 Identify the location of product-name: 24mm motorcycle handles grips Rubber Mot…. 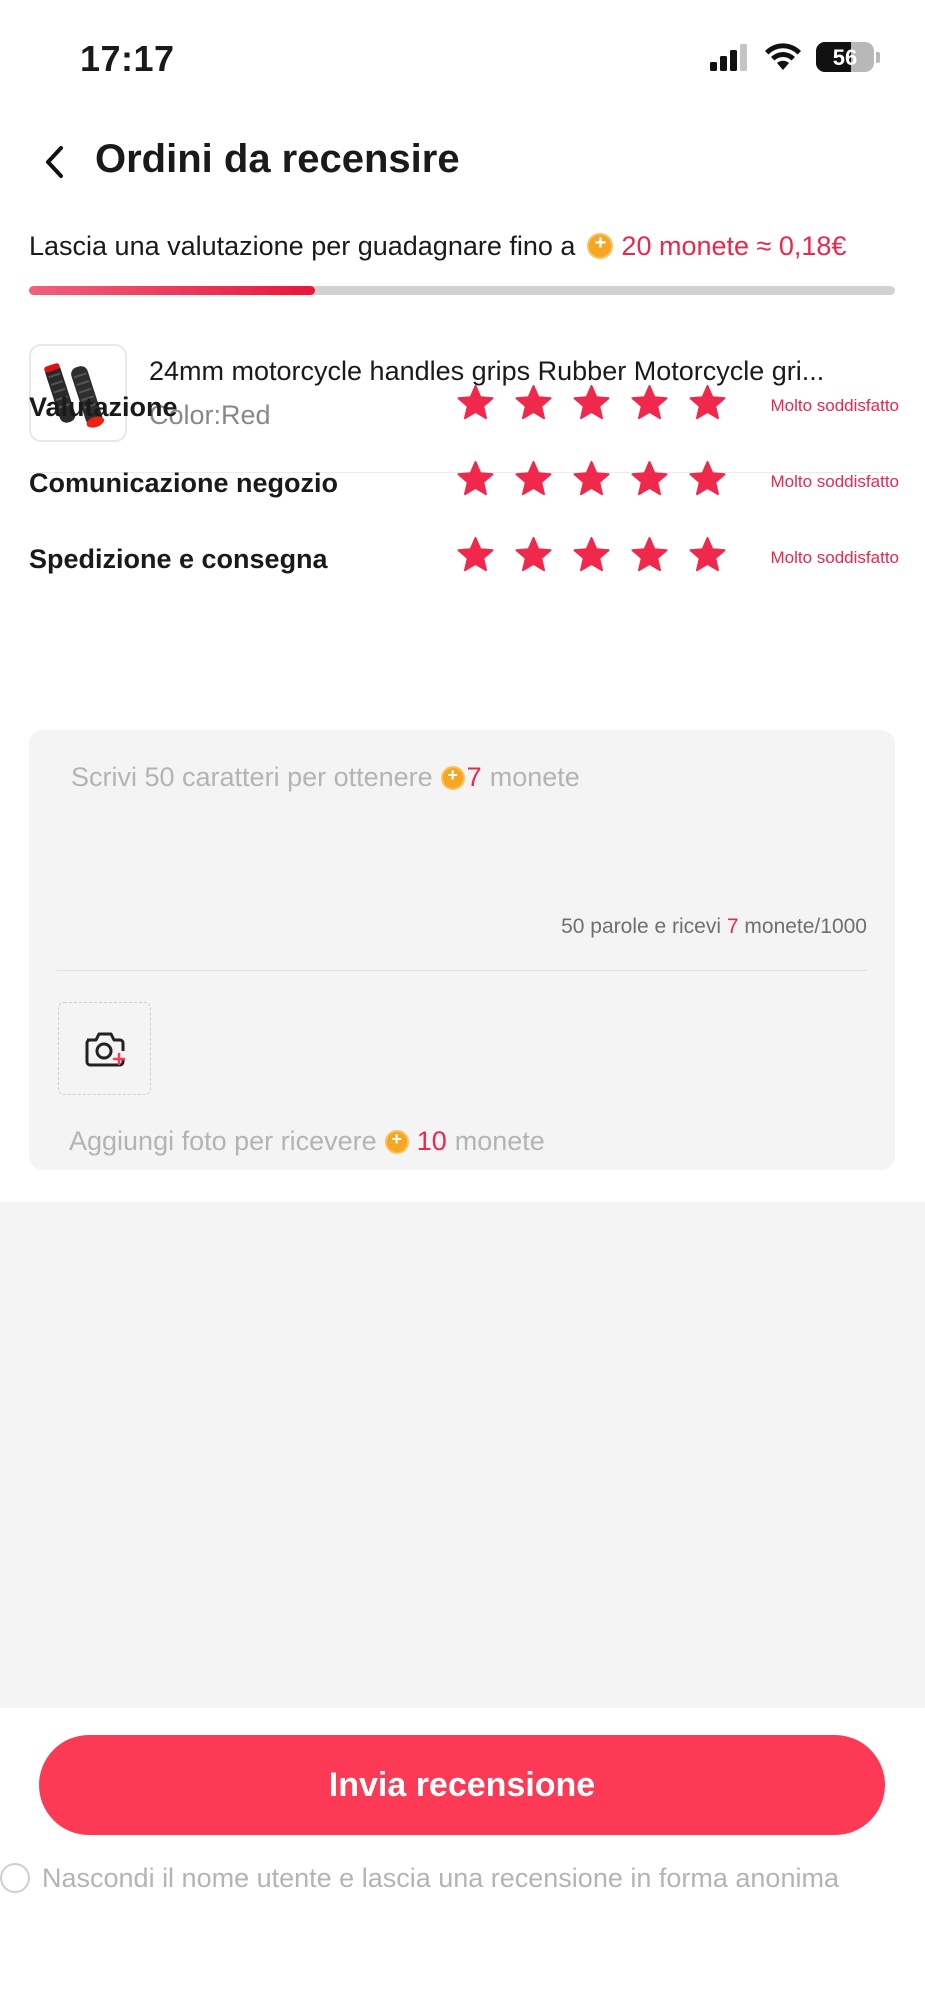
(487, 371).